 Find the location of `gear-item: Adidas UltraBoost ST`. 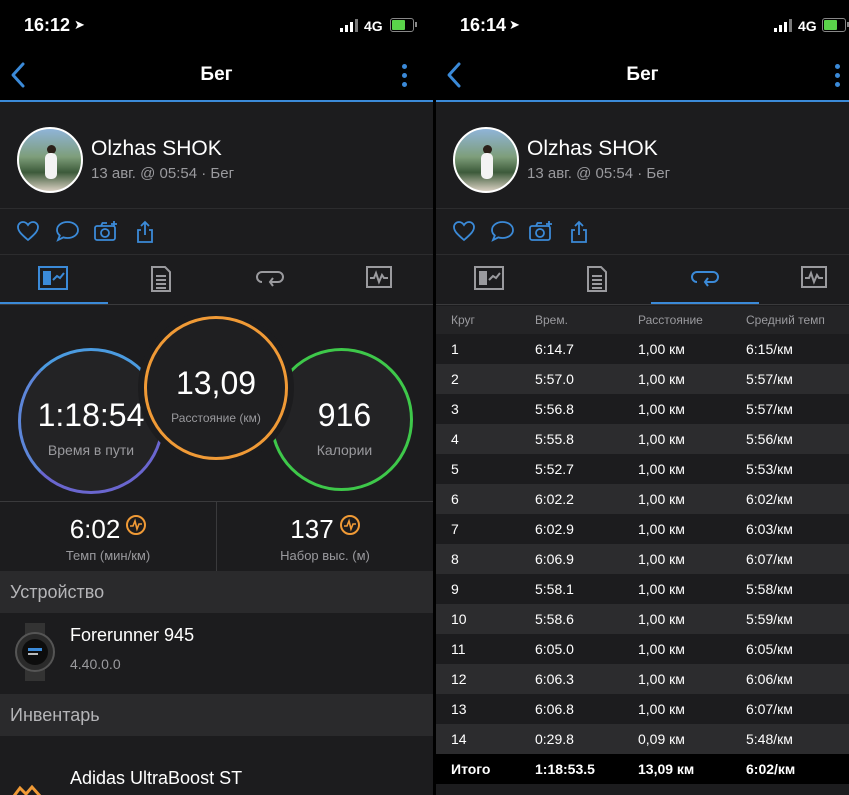

gear-item: Adidas UltraBoost ST is located at coordinates (216, 765).